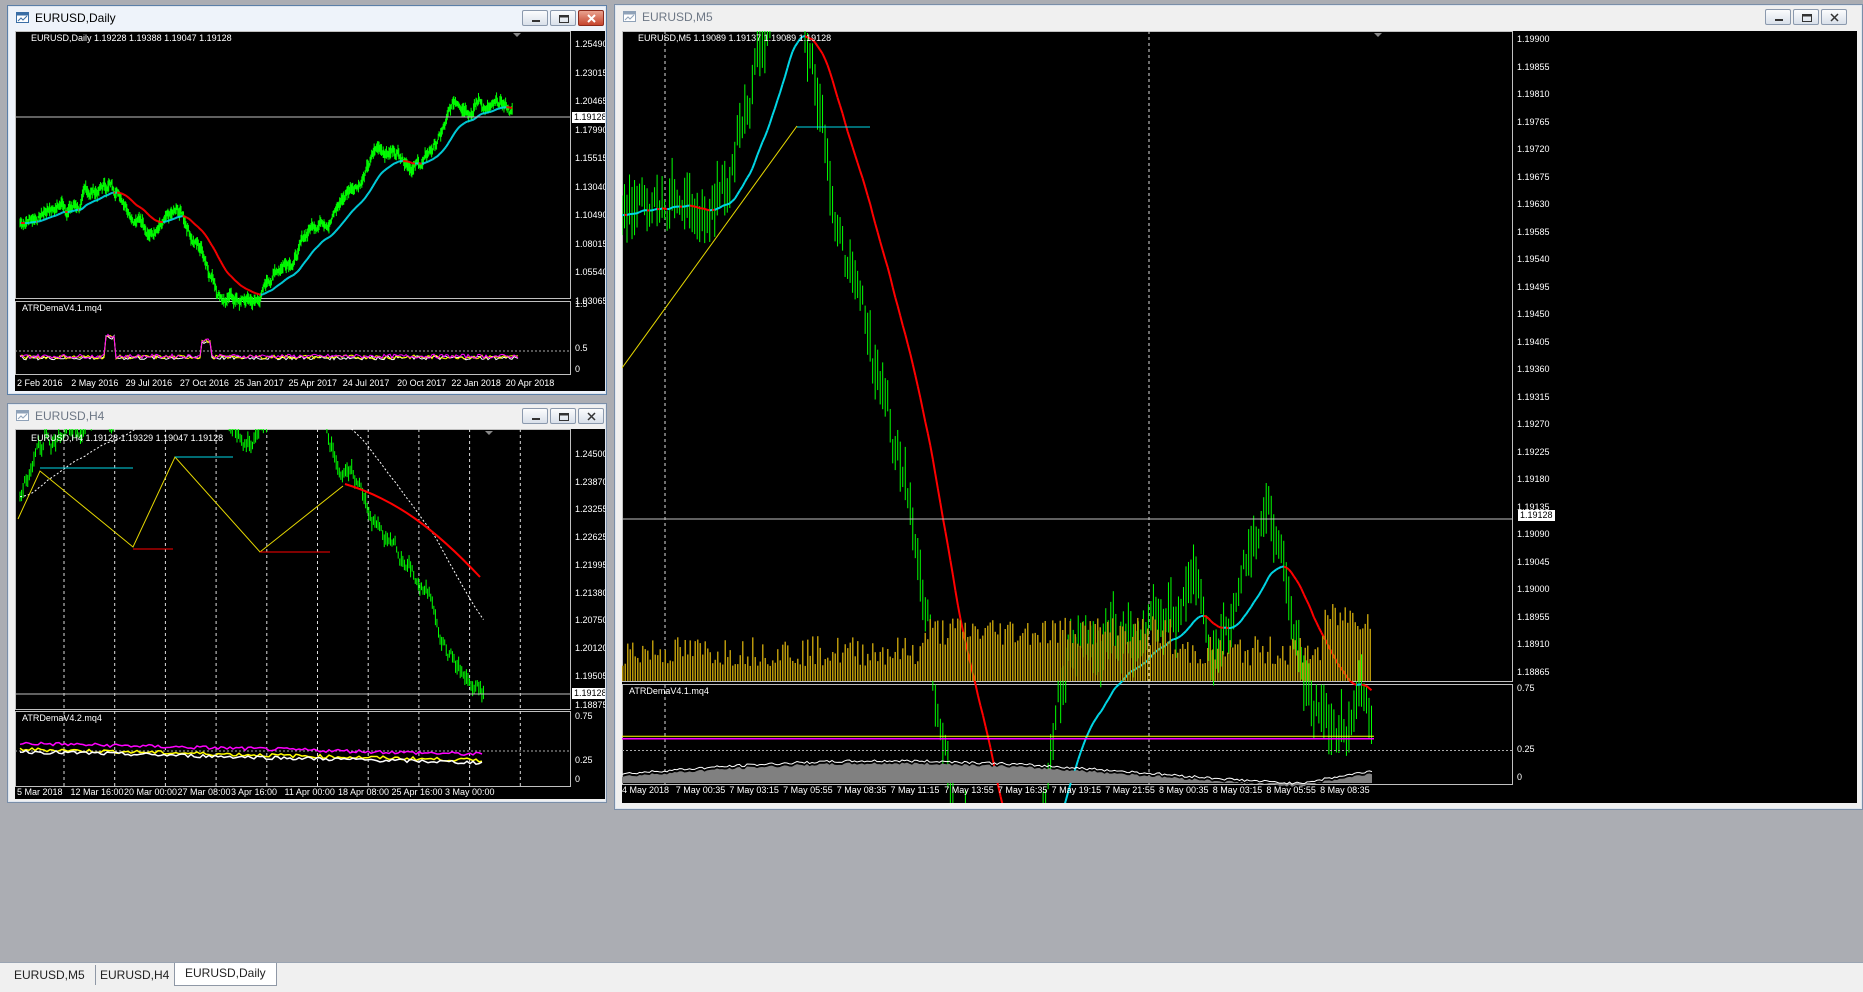  Describe the element at coordinates (669, 691) in the screenshot. I see `indicator-label: ATRDemaV4.1.mq4` at that location.